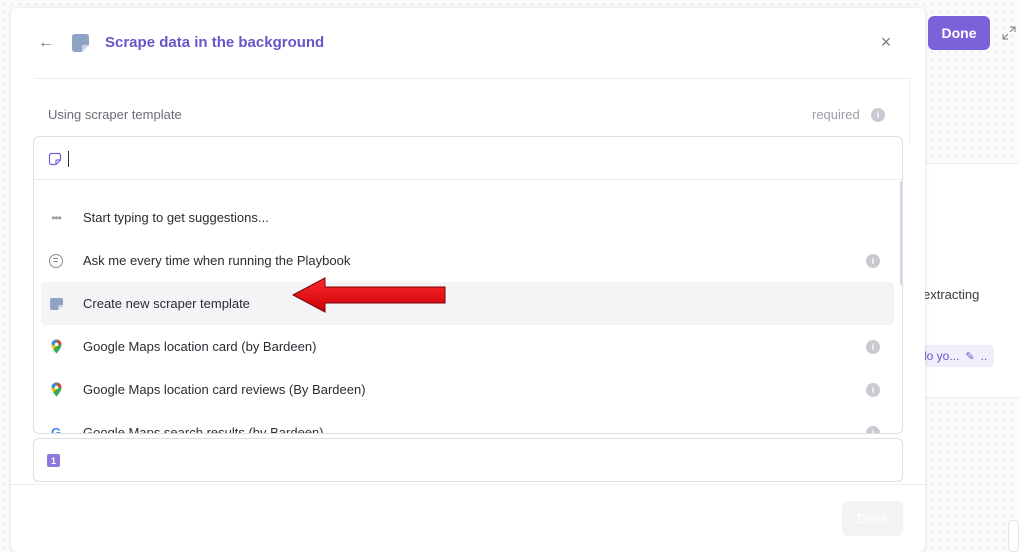 The width and height of the screenshot is (1019, 552). I want to click on background-bottom-card, so click(1013, 536).